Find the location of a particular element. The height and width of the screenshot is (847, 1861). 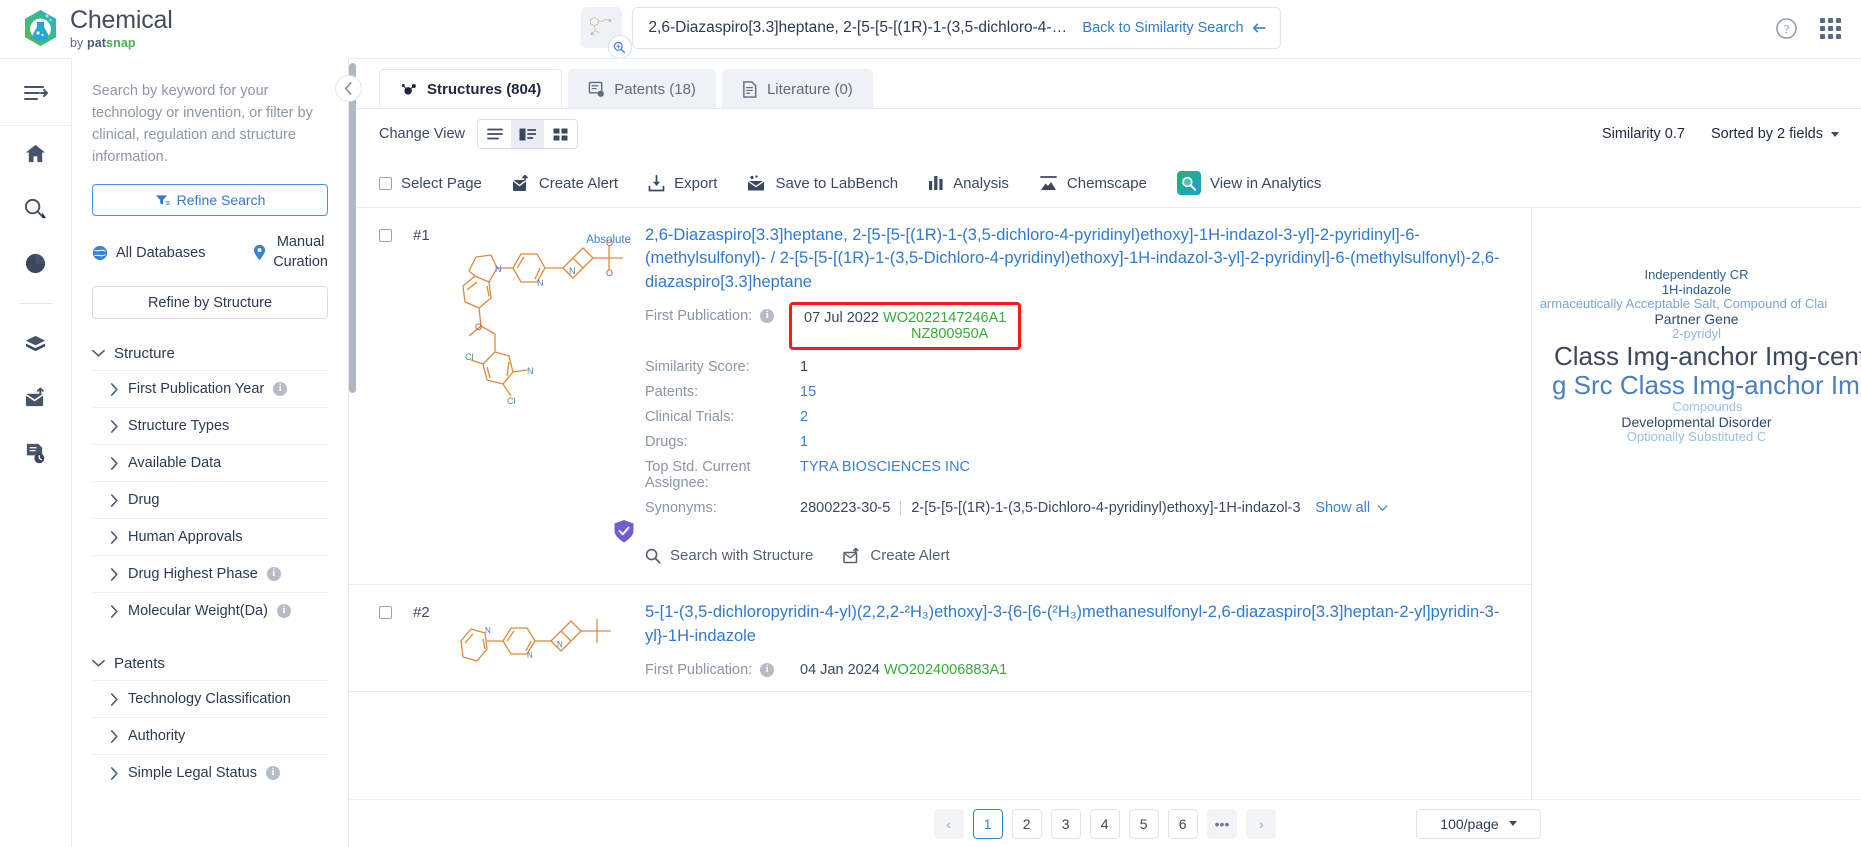

similarity-threshold: Similarity 0.7 is located at coordinates (1643, 134).